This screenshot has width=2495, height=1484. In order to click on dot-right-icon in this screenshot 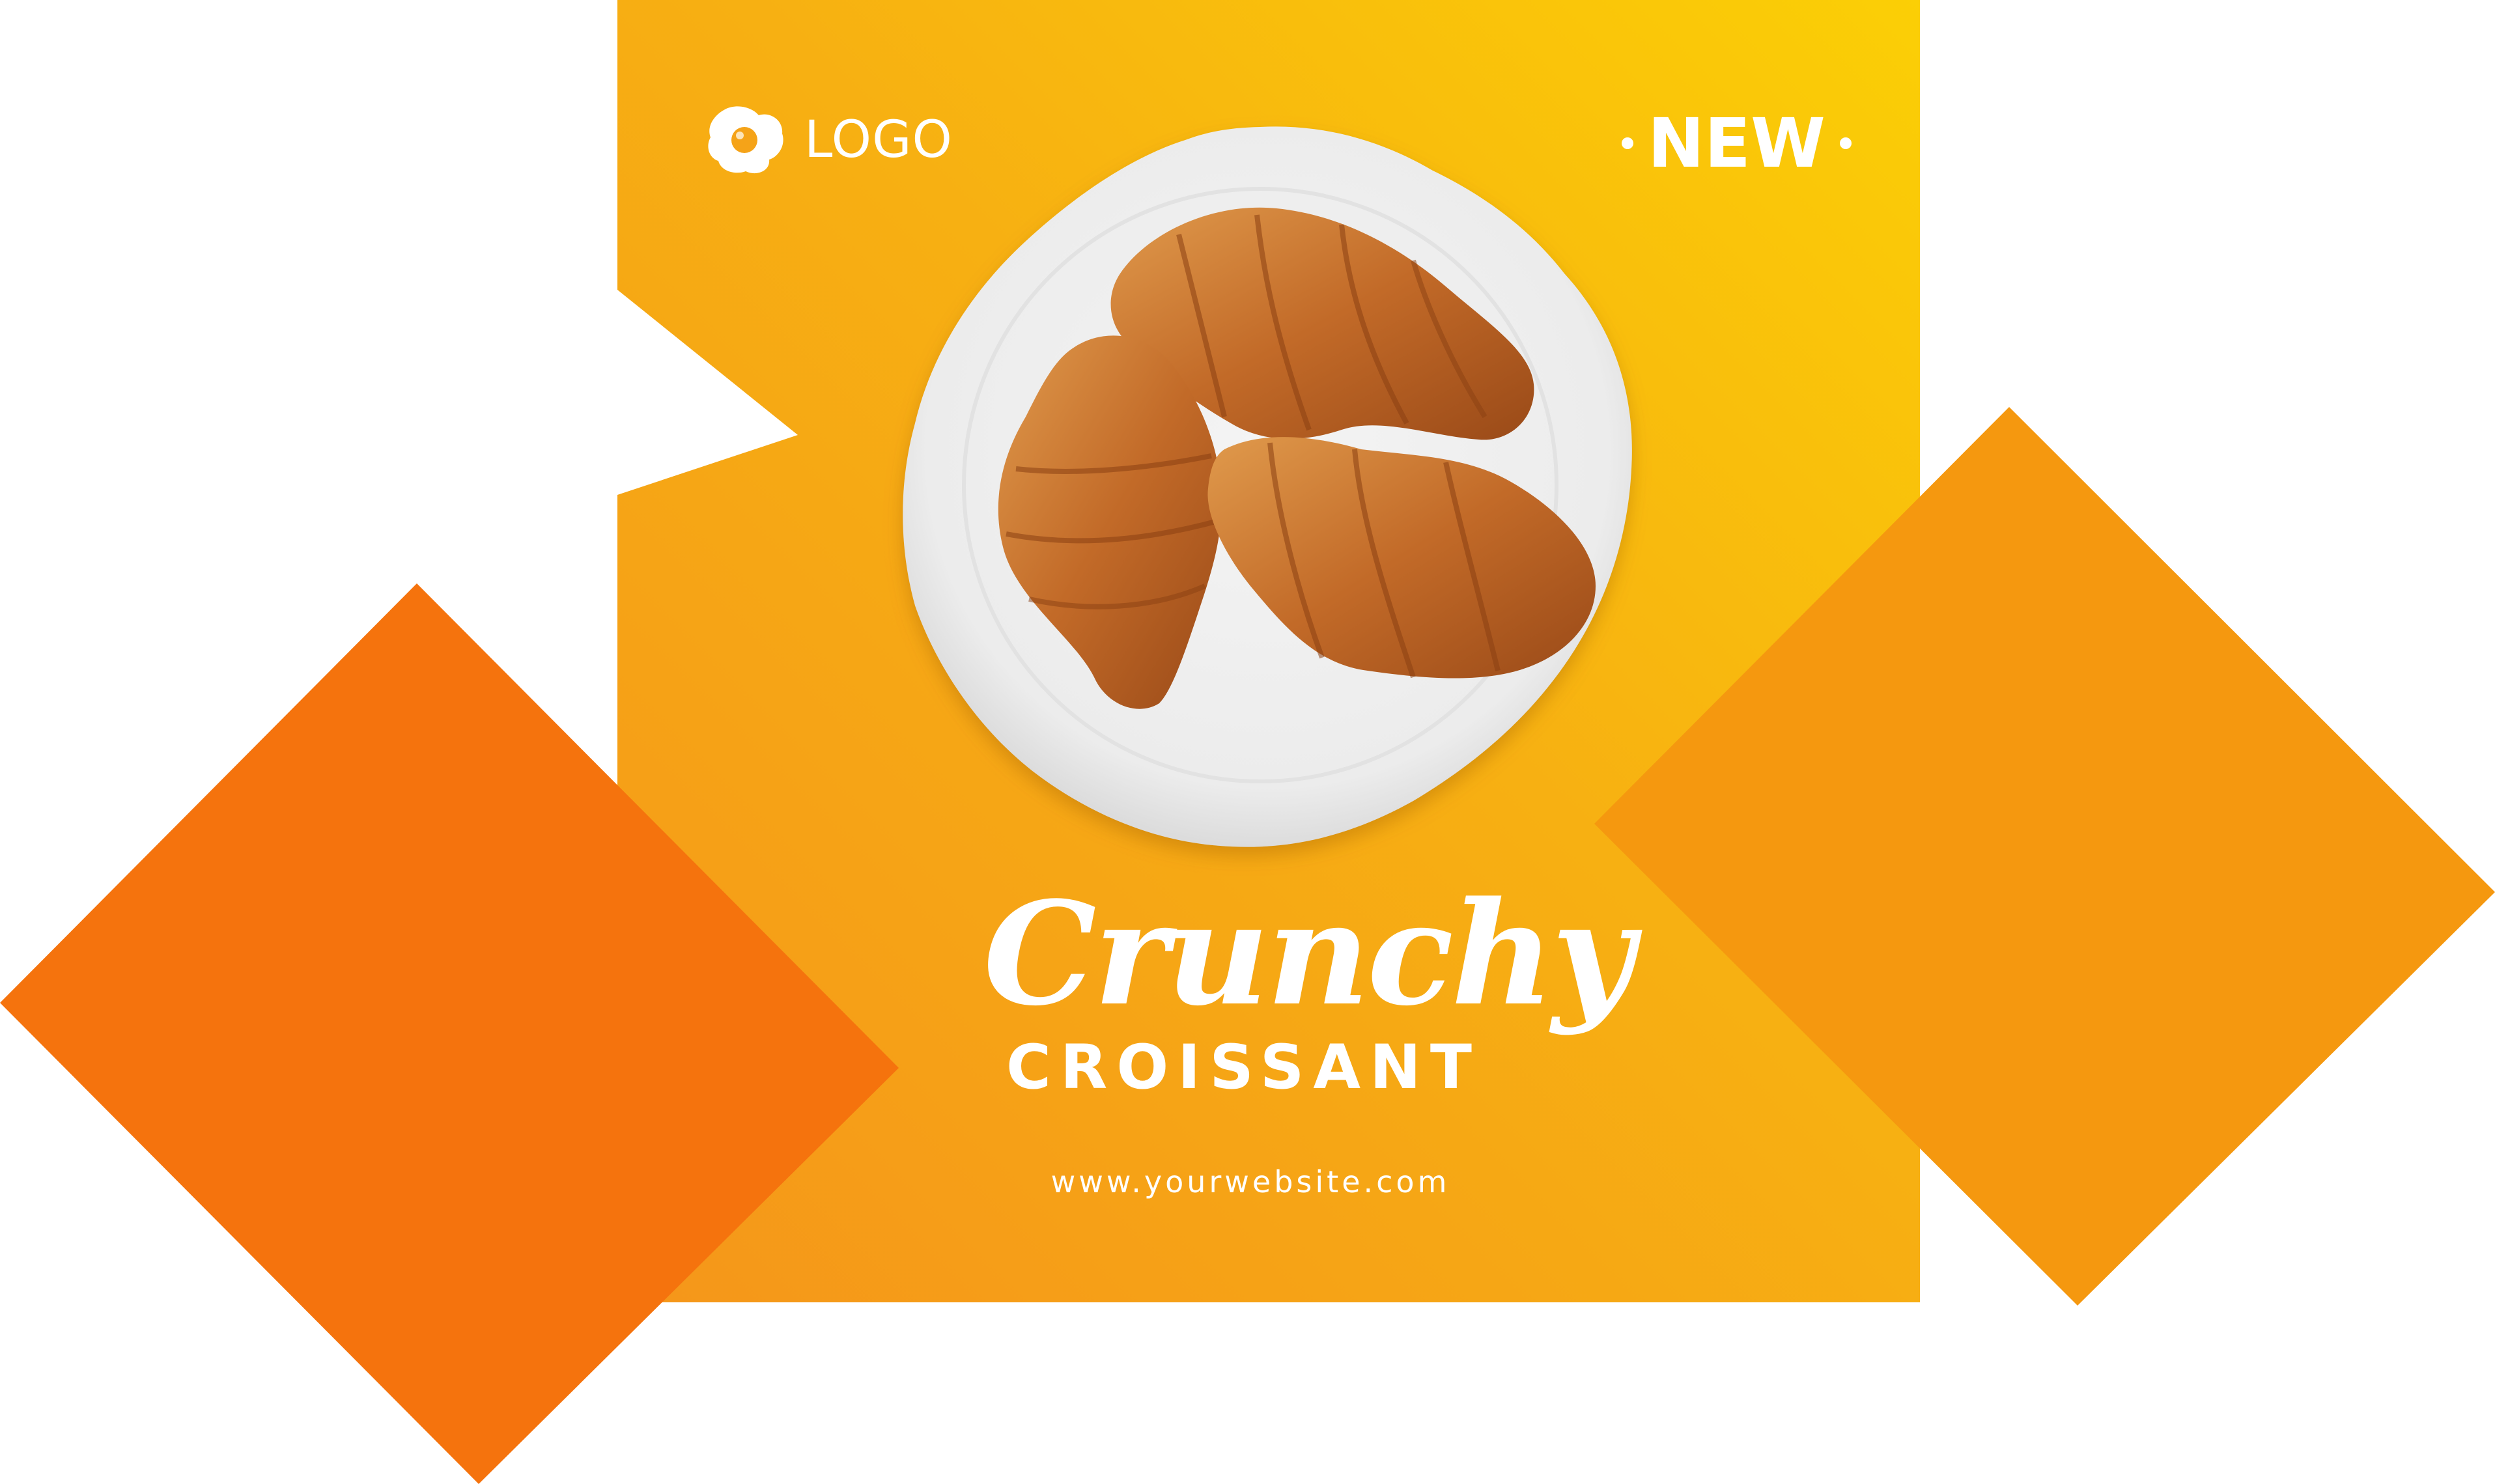, I will do `click(1845, 143)`.